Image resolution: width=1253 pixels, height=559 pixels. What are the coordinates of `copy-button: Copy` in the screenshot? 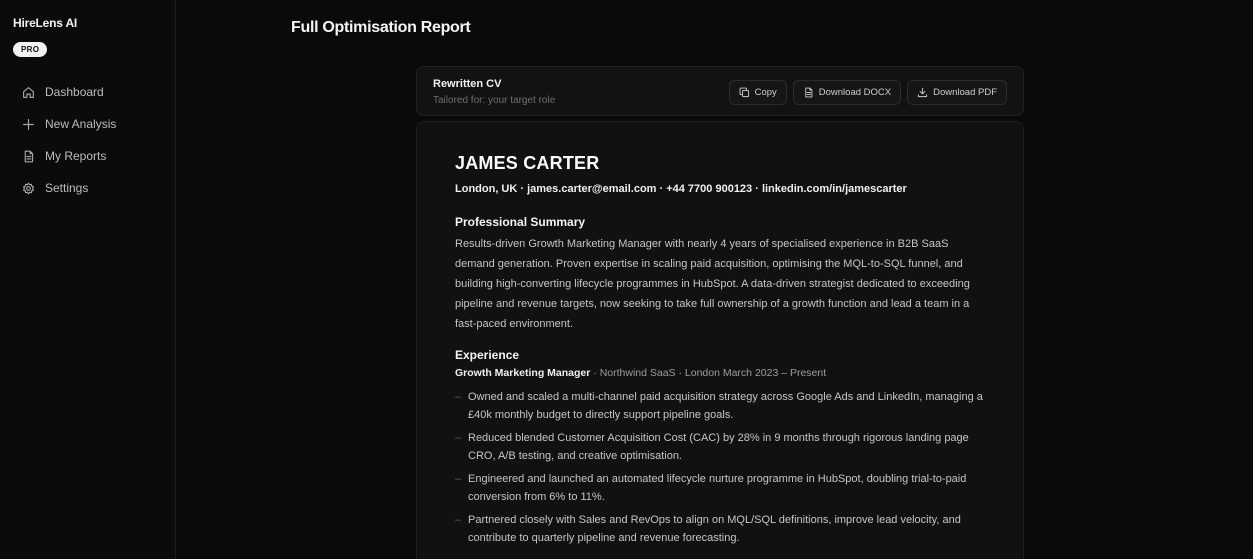 It's located at (757, 92).